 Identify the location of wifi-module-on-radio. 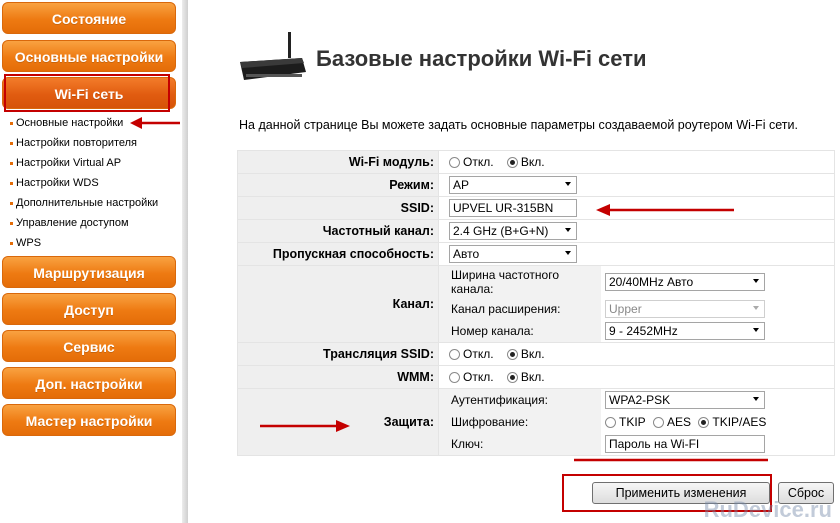
(512, 162).